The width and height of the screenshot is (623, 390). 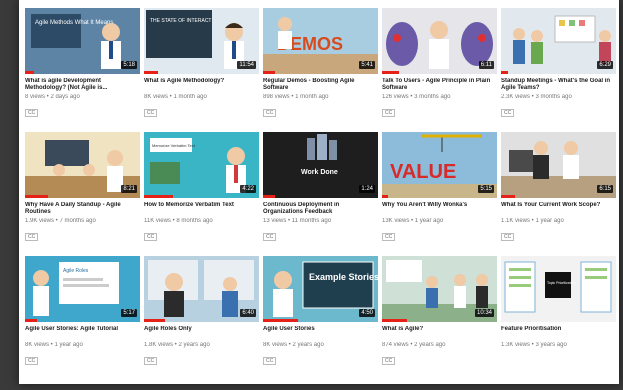 What do you see at coordinates (201, 333) in the screenshot?
I see `video-title: Agile Roles Only` at bounding box center [201, 333].